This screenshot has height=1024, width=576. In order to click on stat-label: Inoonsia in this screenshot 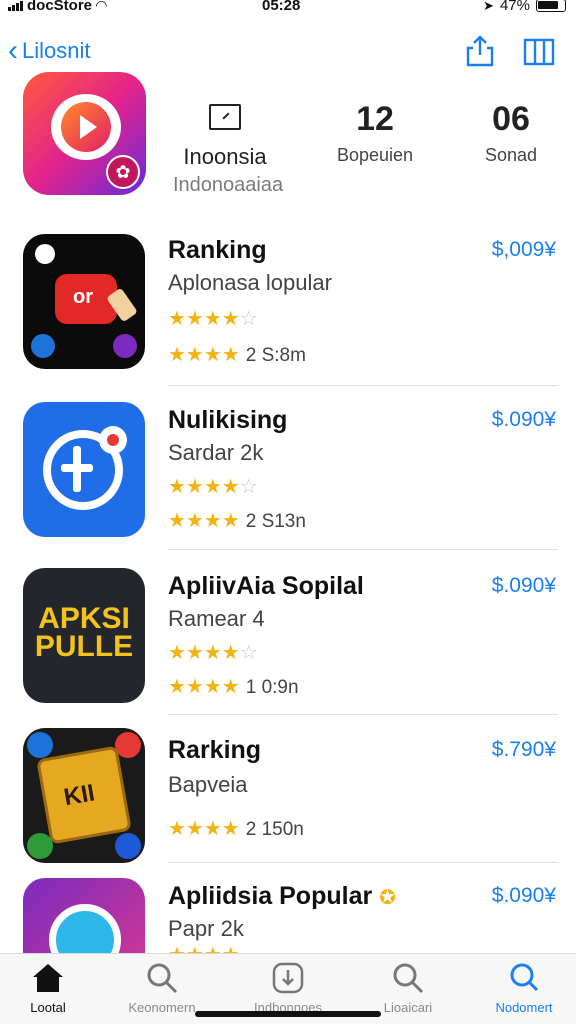, I will do `click(225, 156)`.